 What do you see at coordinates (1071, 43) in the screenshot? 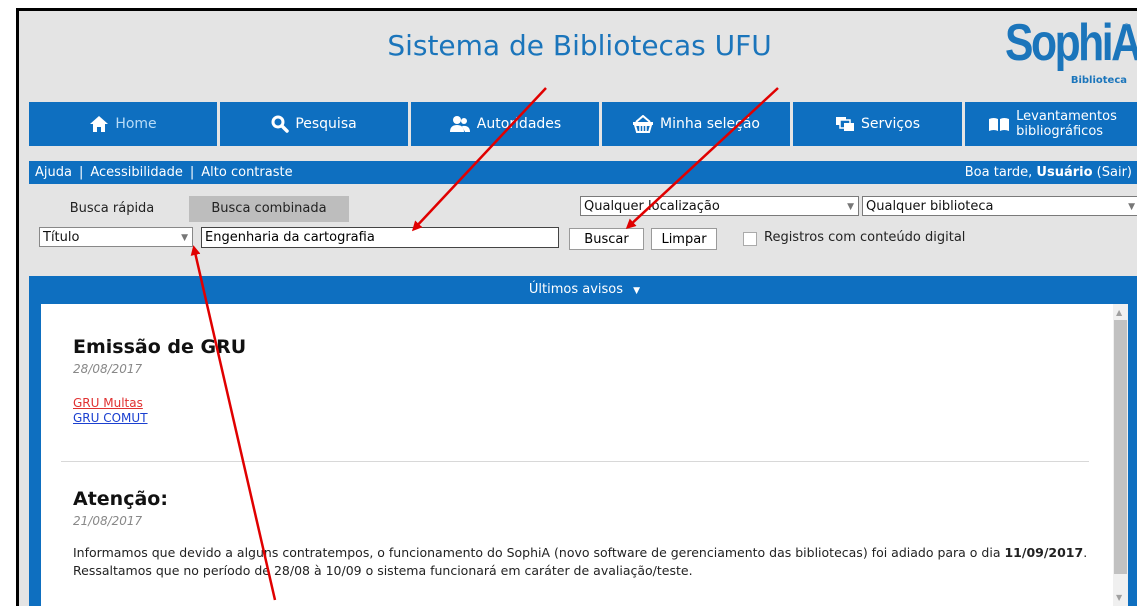
I see `logo-wordmark: SophiA` at bounding box center [1071, 43].